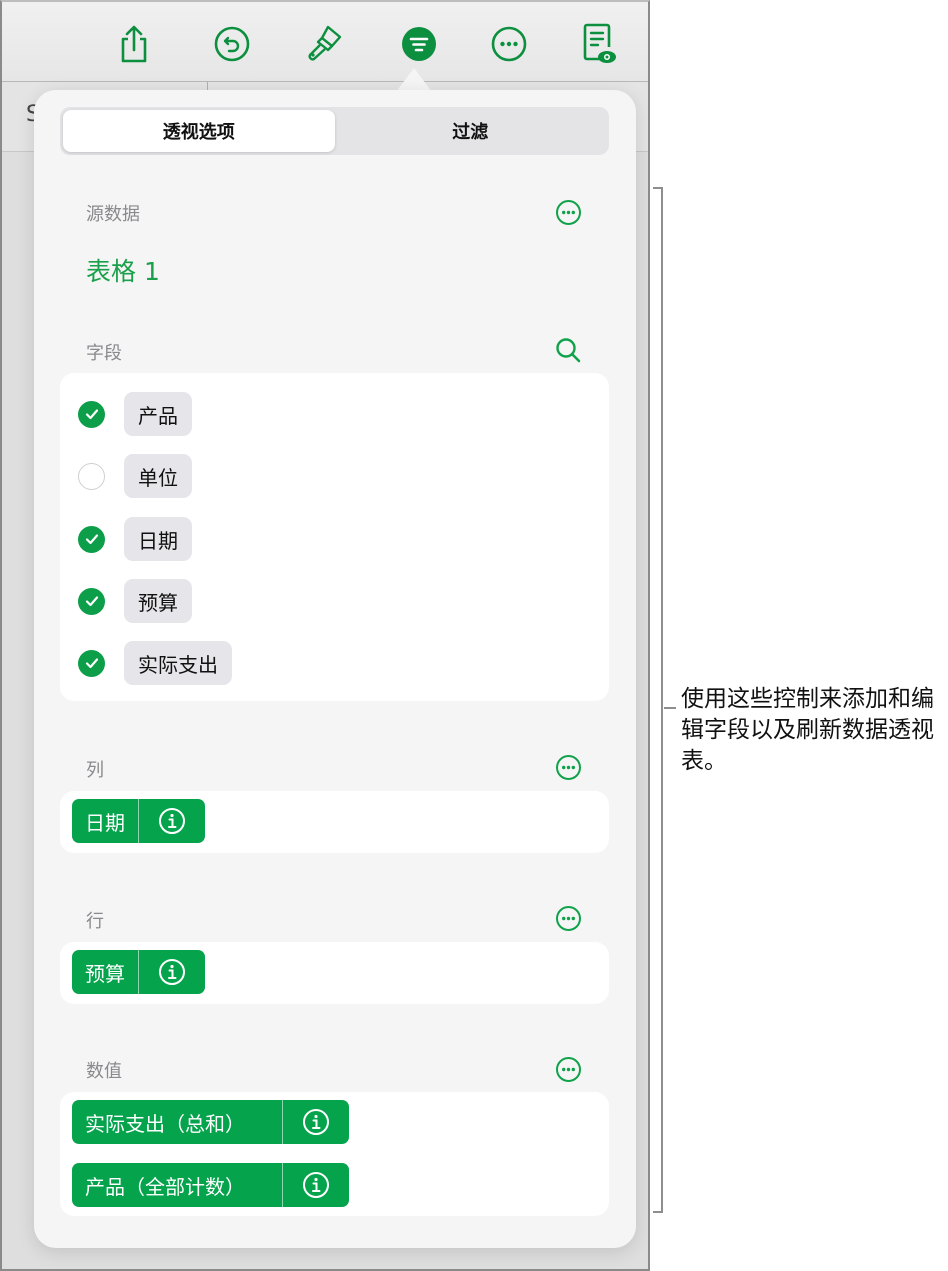 This screenshot has width=948, height=1271. I want to click on pill-label: 日期, so click(105, 821).